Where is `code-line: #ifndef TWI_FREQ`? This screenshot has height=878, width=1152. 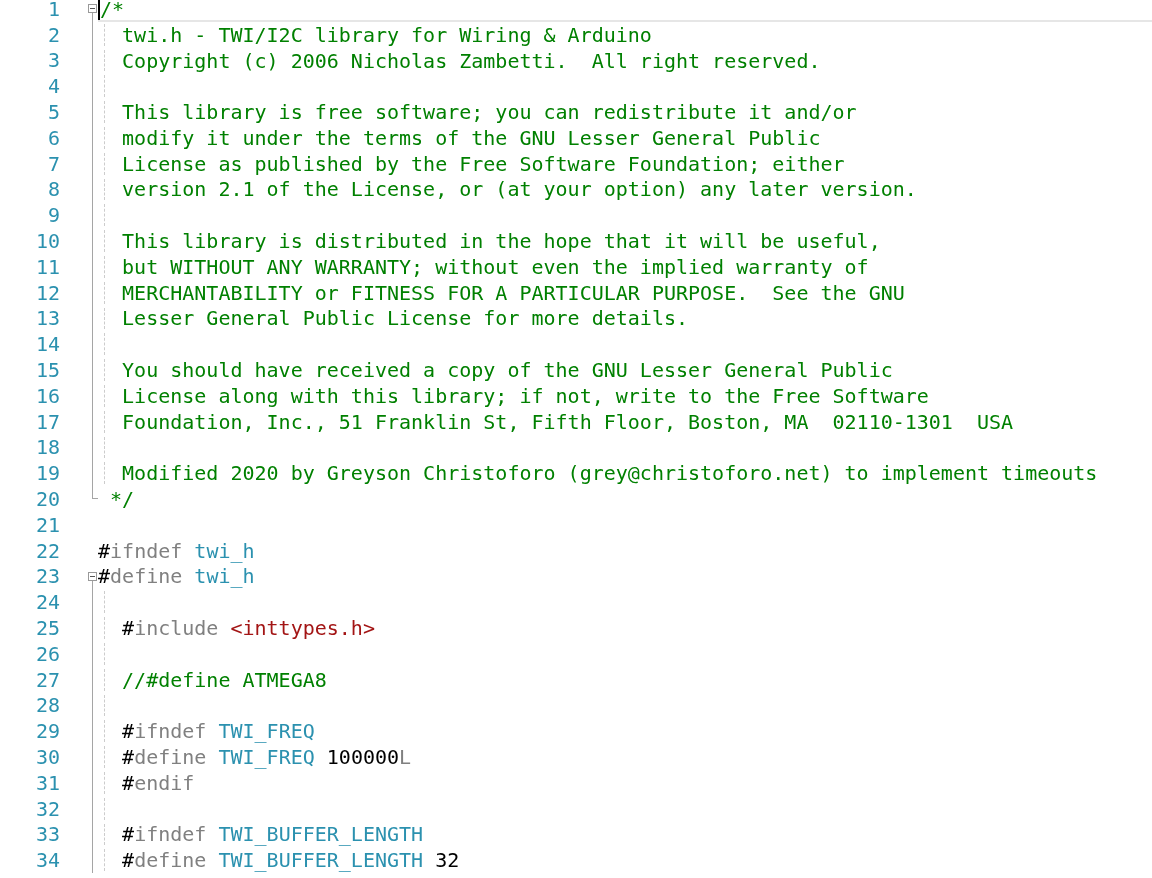
code-line: #ifndef TWI_FREQ is located at coordinates (218, 731).